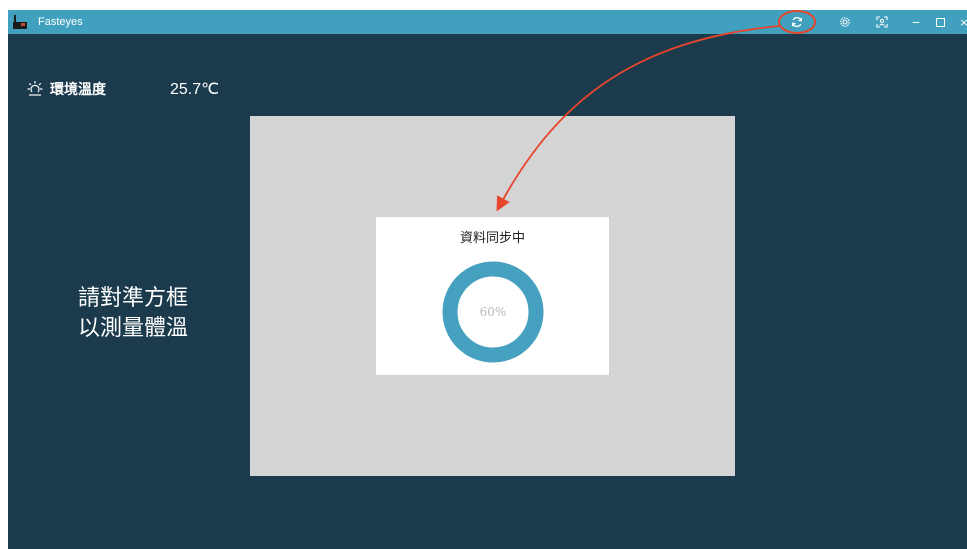  Describe the element at coordinates (132, 328) in the screenshot. I see `instruction-line-2: 以測量體溫` at that location.